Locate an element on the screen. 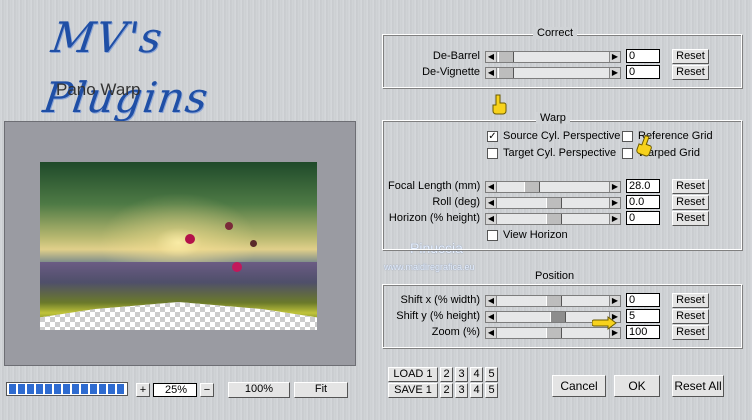  de-barrel-slider: ◀ ▶ is located at coordinates (553, 57).